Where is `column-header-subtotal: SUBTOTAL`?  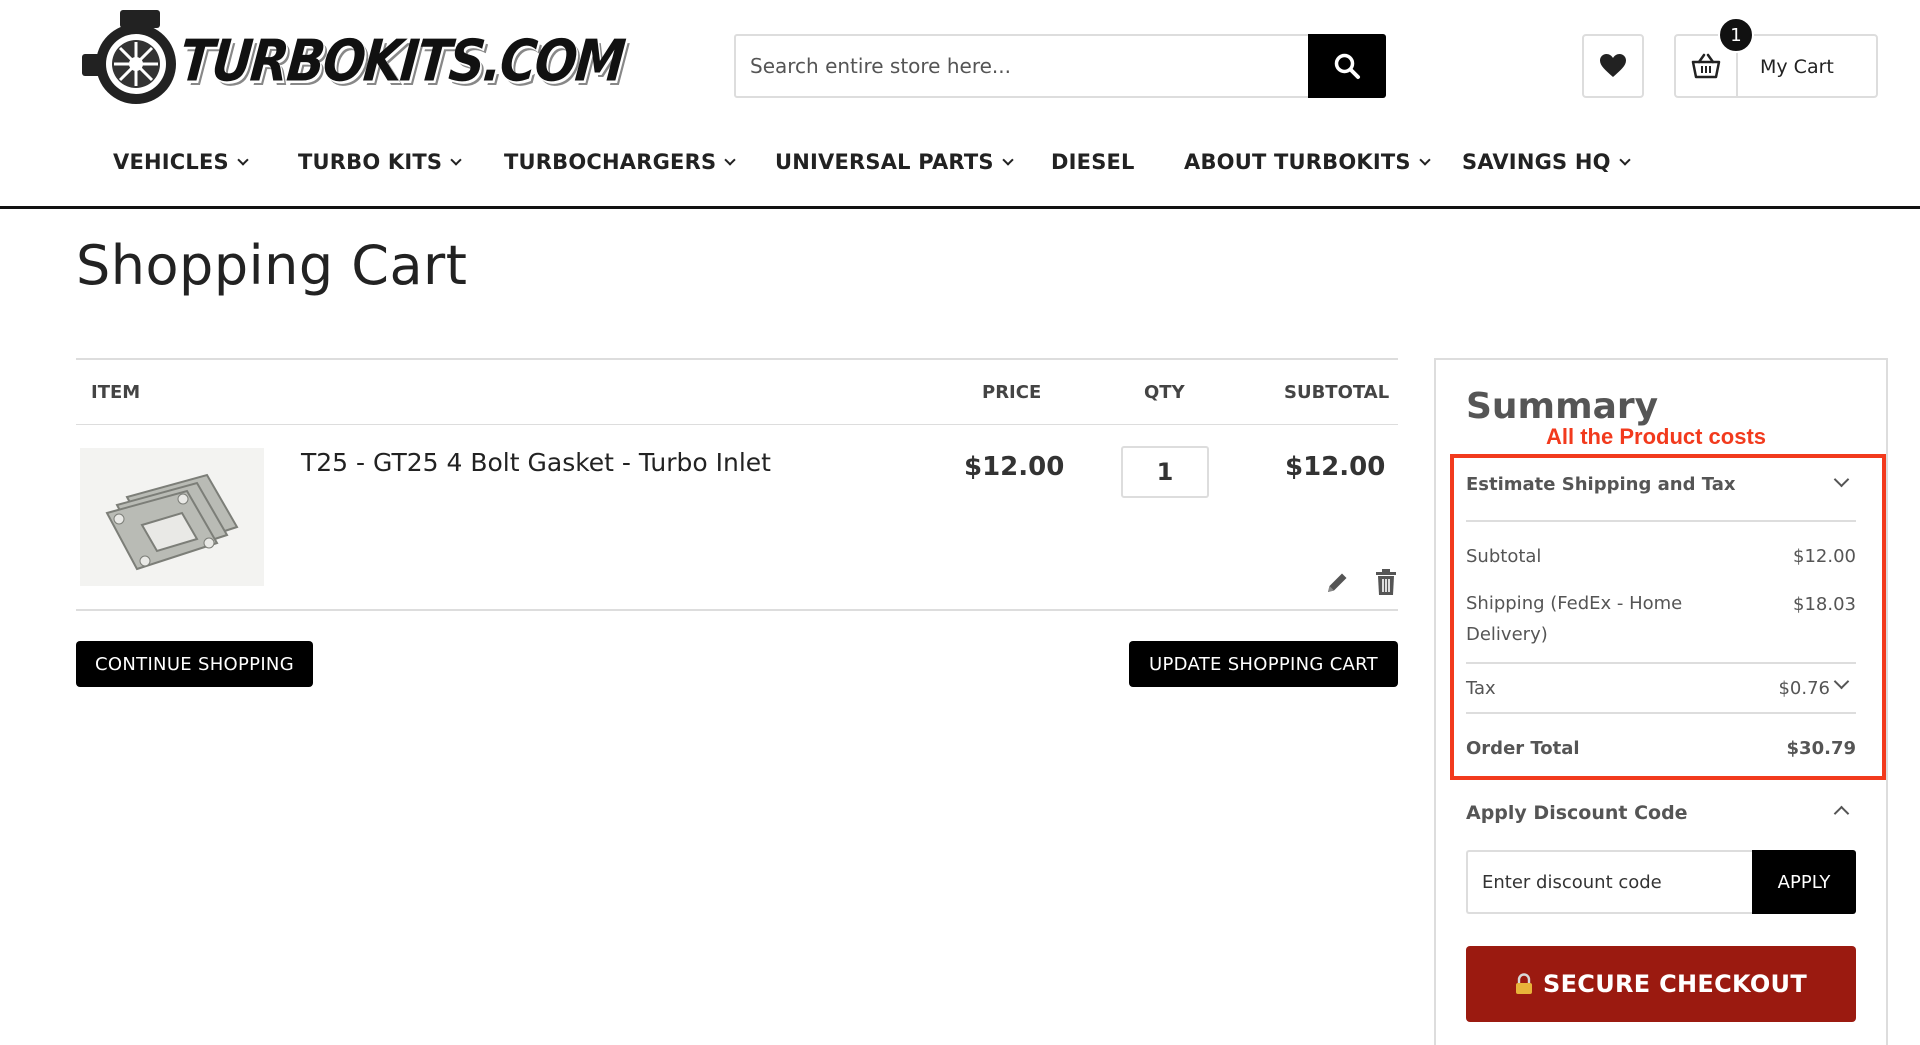 column-header-subtotal: SUBTOTAL is located at coordinates (1337, 392).